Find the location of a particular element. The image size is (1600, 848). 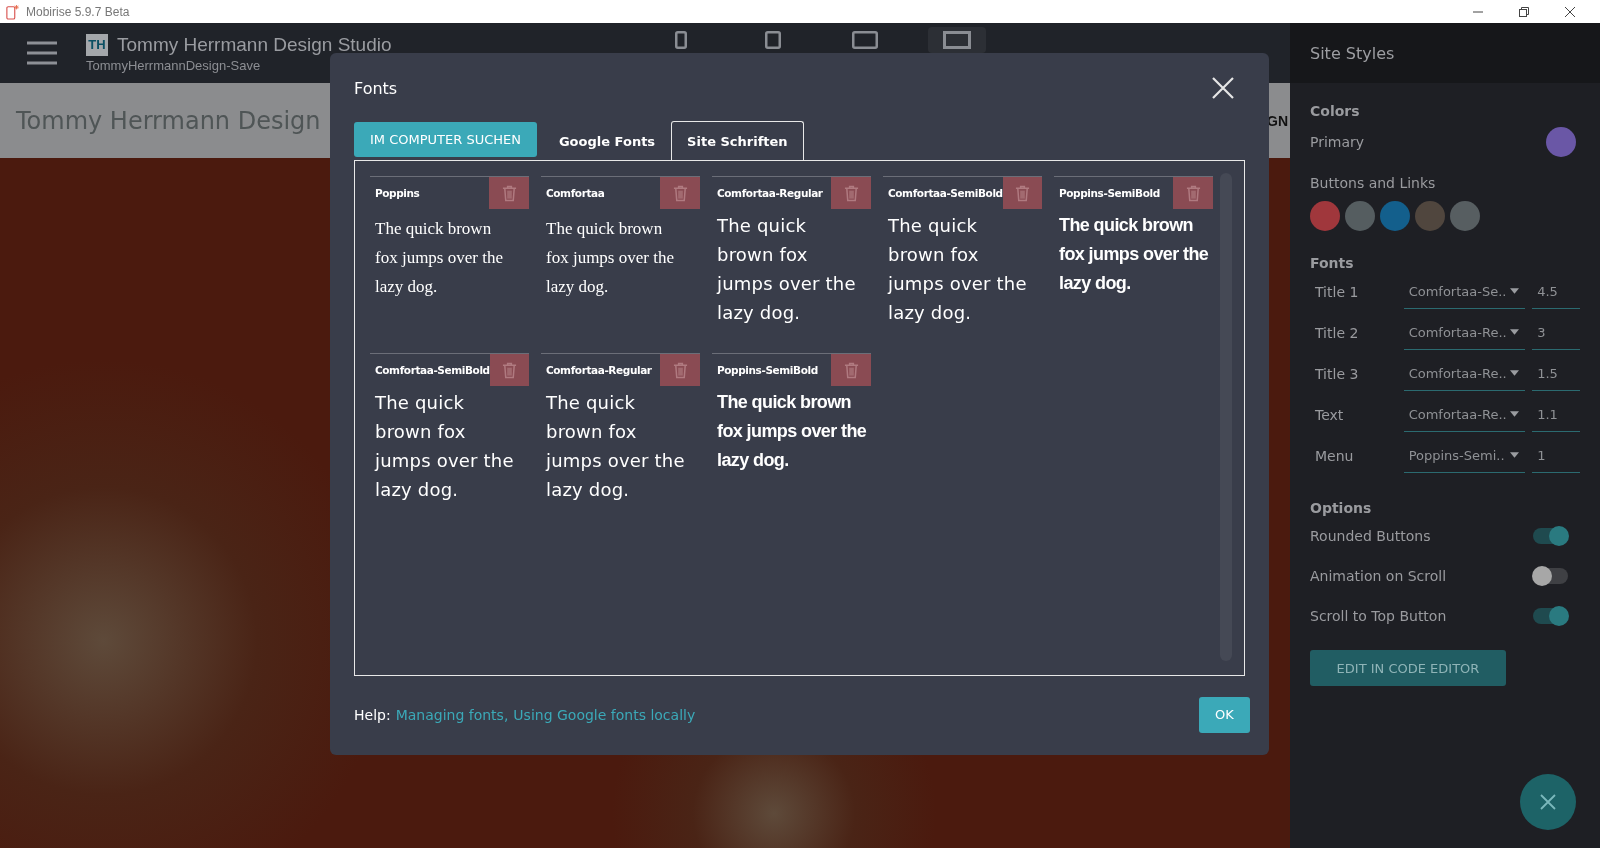

tab: Site Schriften is located at coordinates (737, 141).